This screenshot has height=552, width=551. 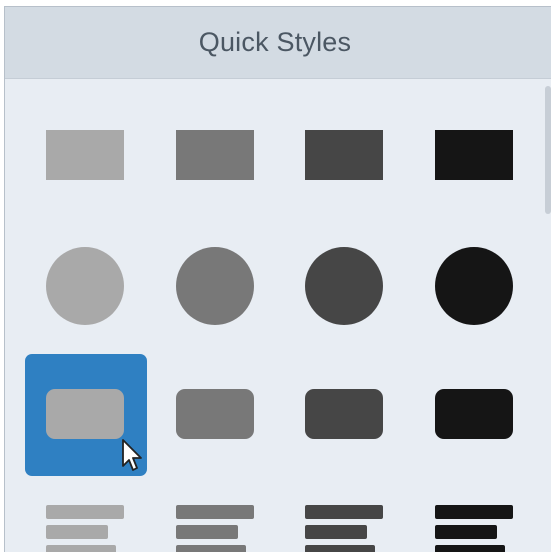 What do you see at coordinates (344, 414) in the screenshot?
I see `style-rounded-dark` at bounding box center [344, 414].